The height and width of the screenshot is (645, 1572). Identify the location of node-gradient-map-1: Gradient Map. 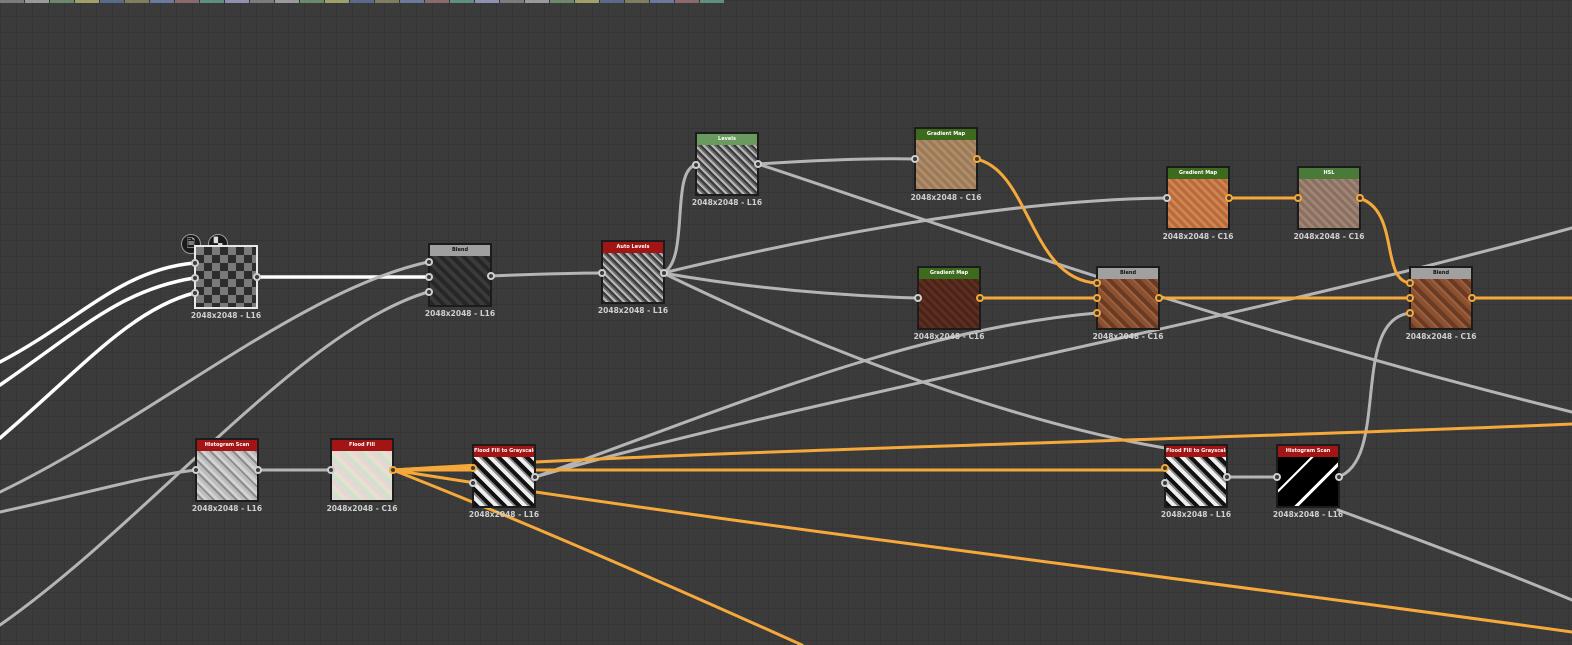
(946, 159).